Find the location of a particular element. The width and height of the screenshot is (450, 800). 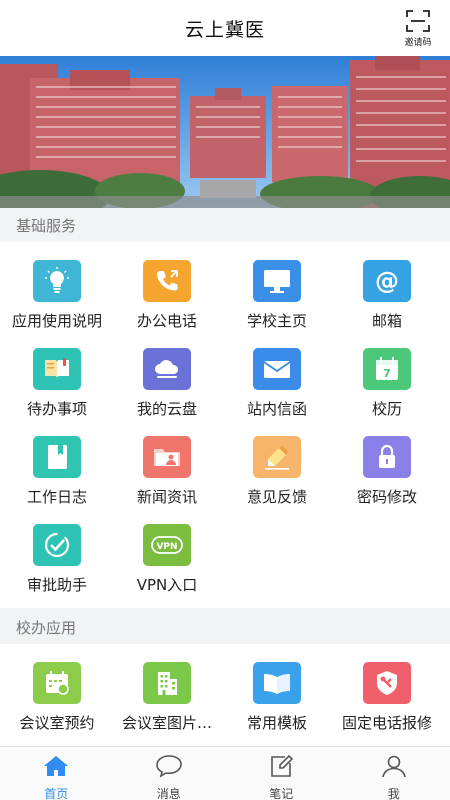

app-tile-label: 应用使用说明 is located at coordinates (56, 320).